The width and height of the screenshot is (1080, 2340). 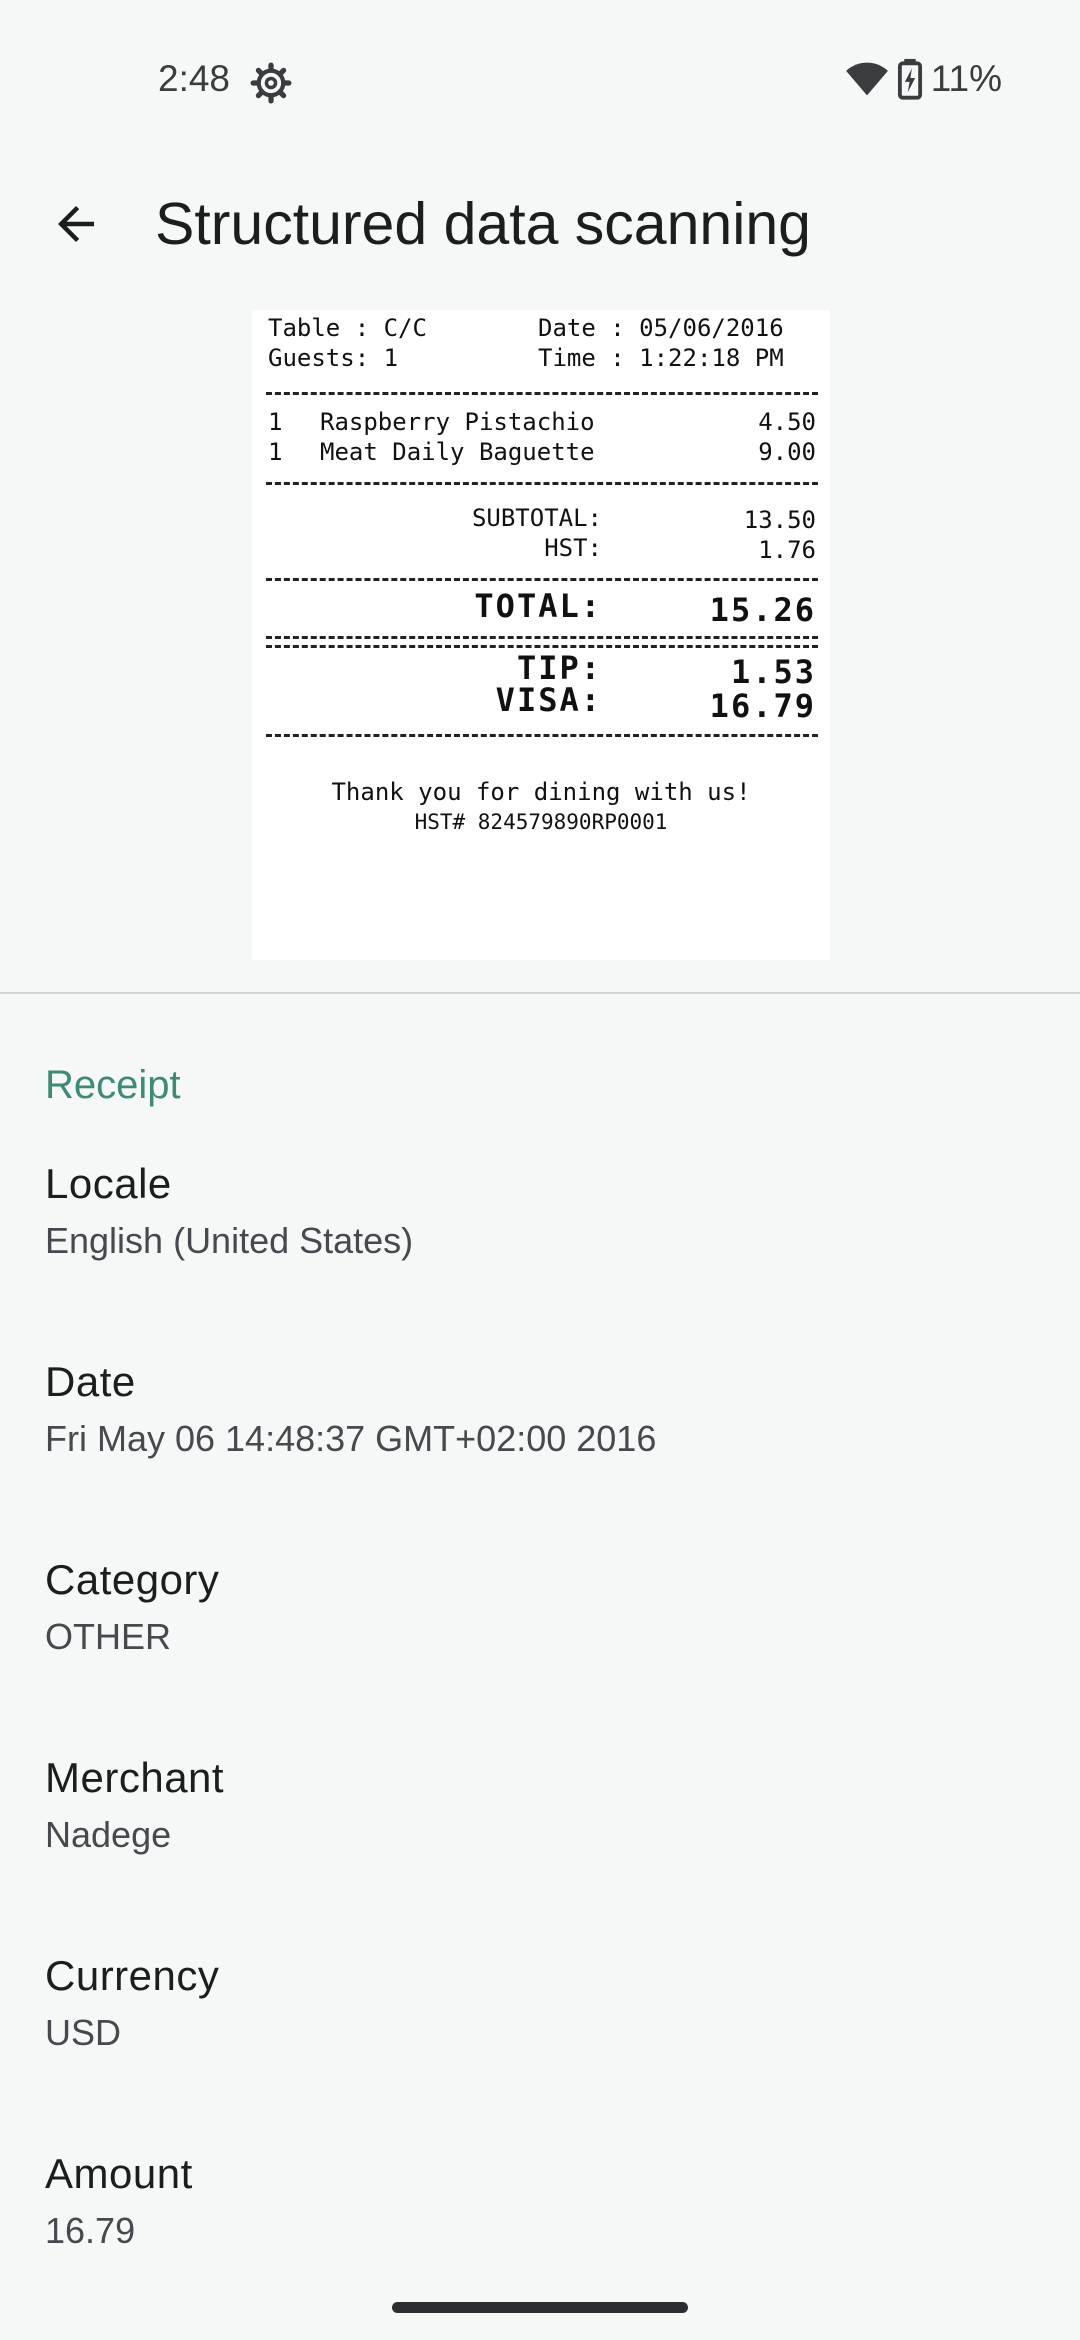 What do you see at coordinates (573, 548) in the screenshot?
I see `receipt-hst-label: HST:` at bounding box center [573, 548].